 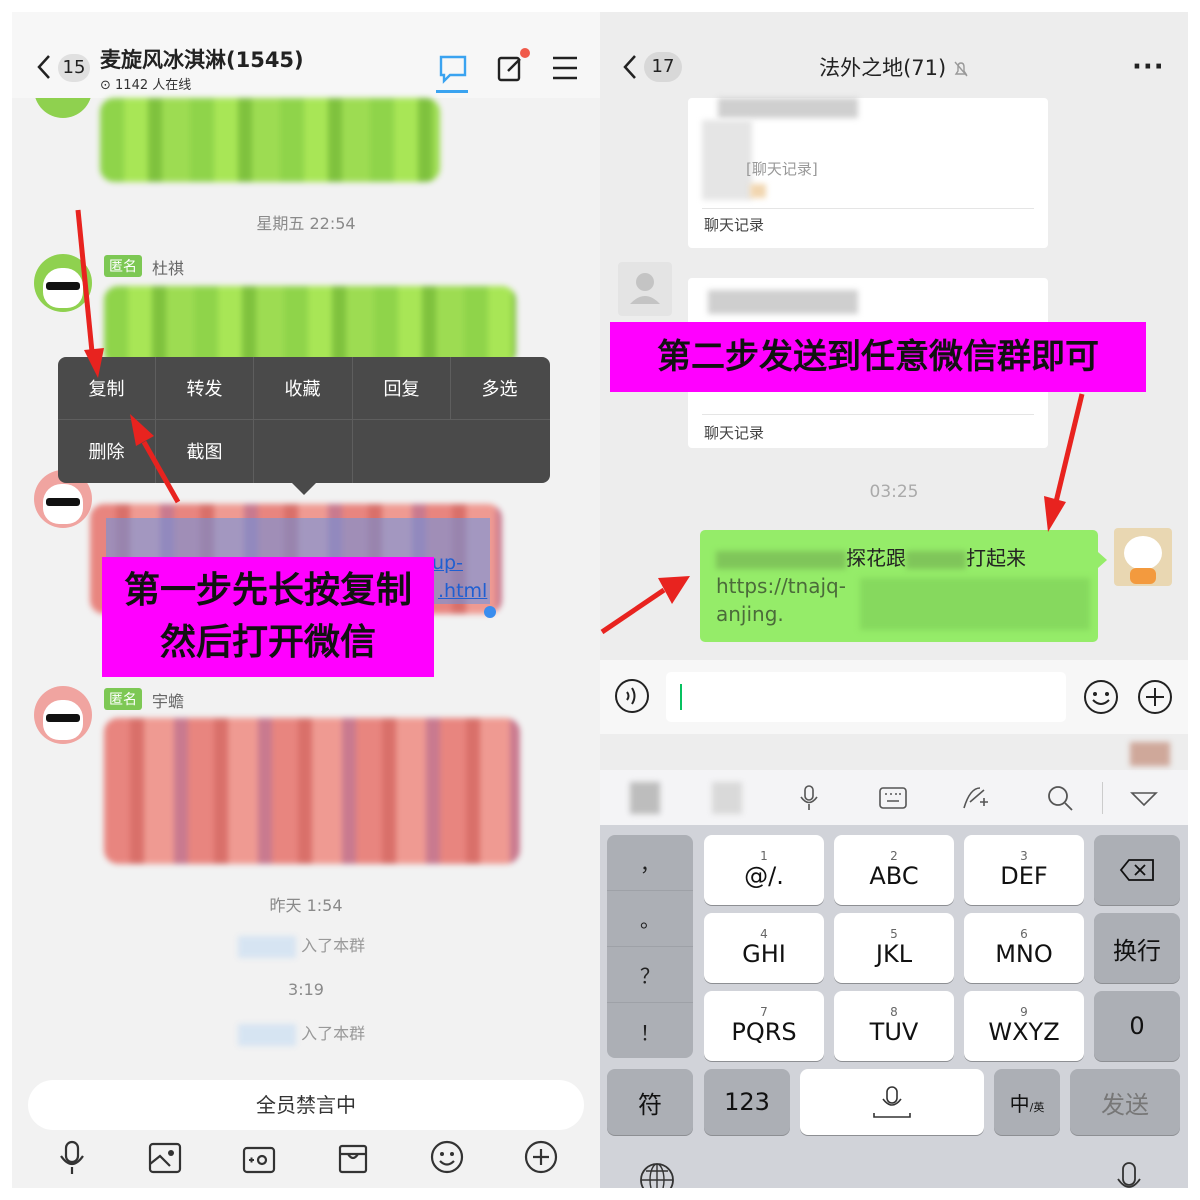 I want to click on backspace-key, so click(x=1137, y=870).